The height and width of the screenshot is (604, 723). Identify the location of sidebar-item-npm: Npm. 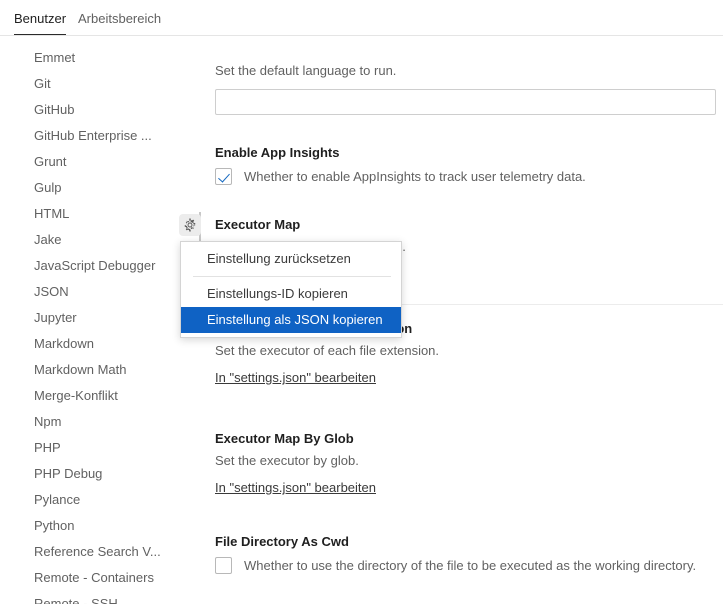
(90, 422).